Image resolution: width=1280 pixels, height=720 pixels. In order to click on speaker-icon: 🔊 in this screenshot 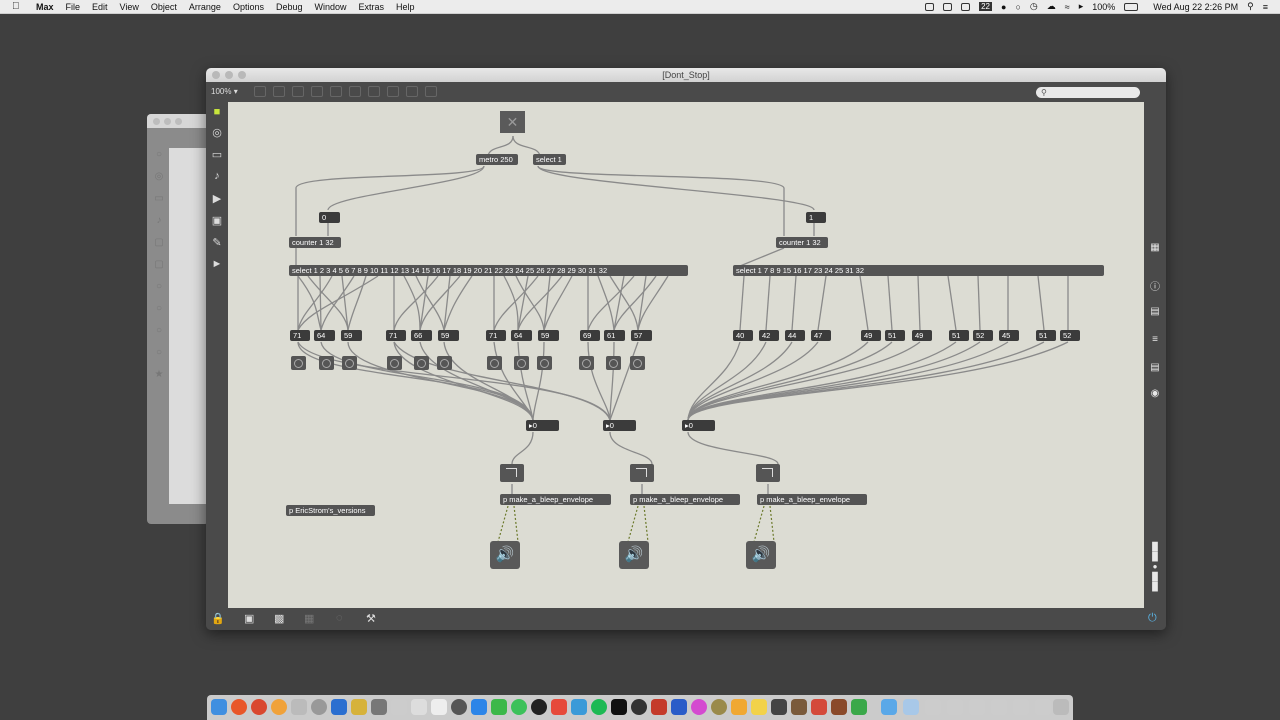, I will do `click(505, 555)`.